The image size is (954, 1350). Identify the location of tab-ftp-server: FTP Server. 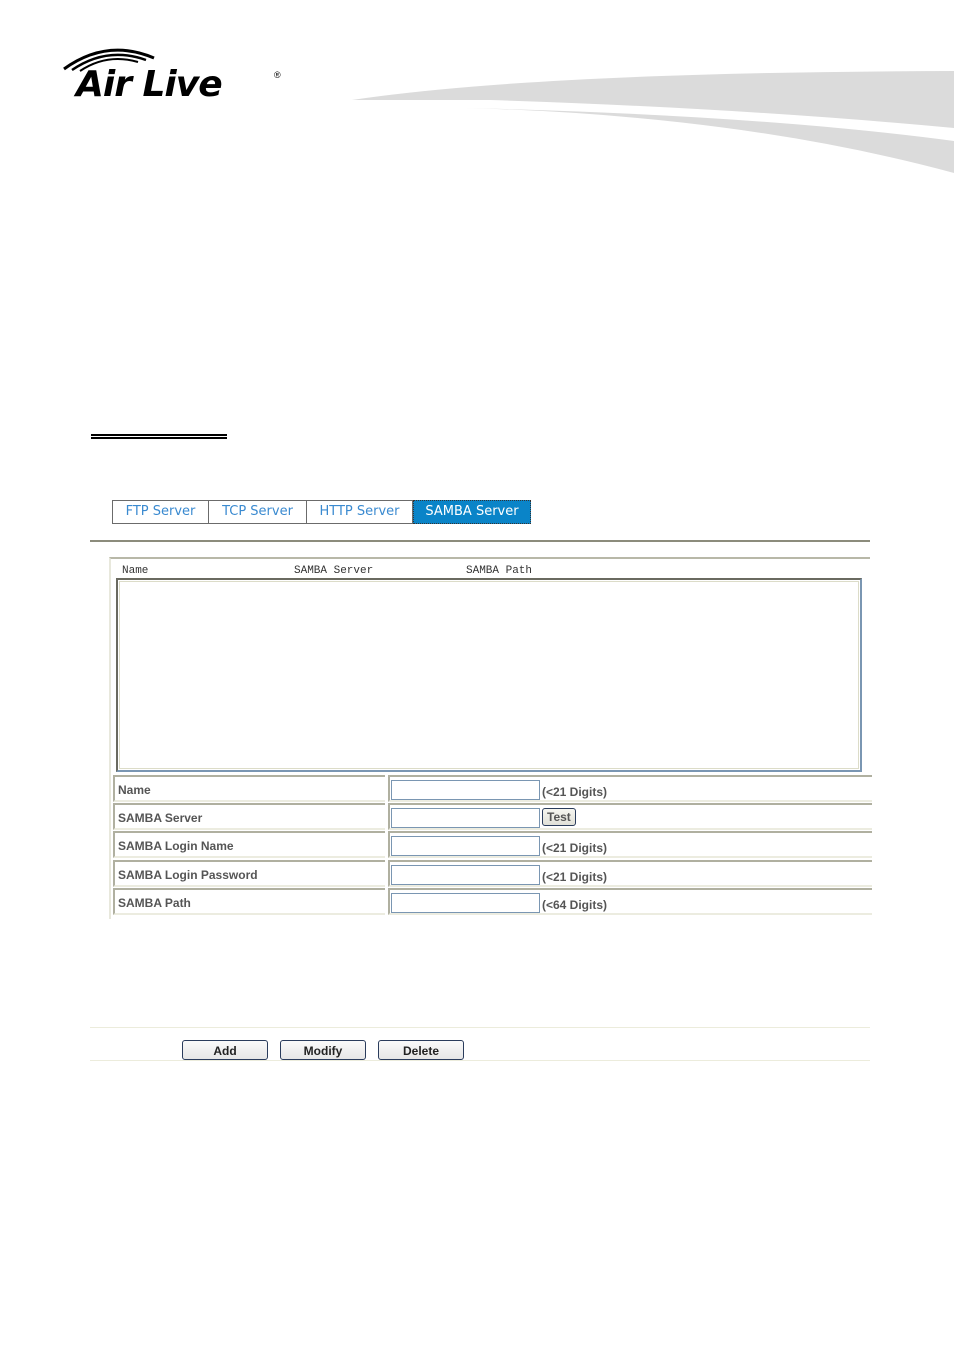
(160, 512).